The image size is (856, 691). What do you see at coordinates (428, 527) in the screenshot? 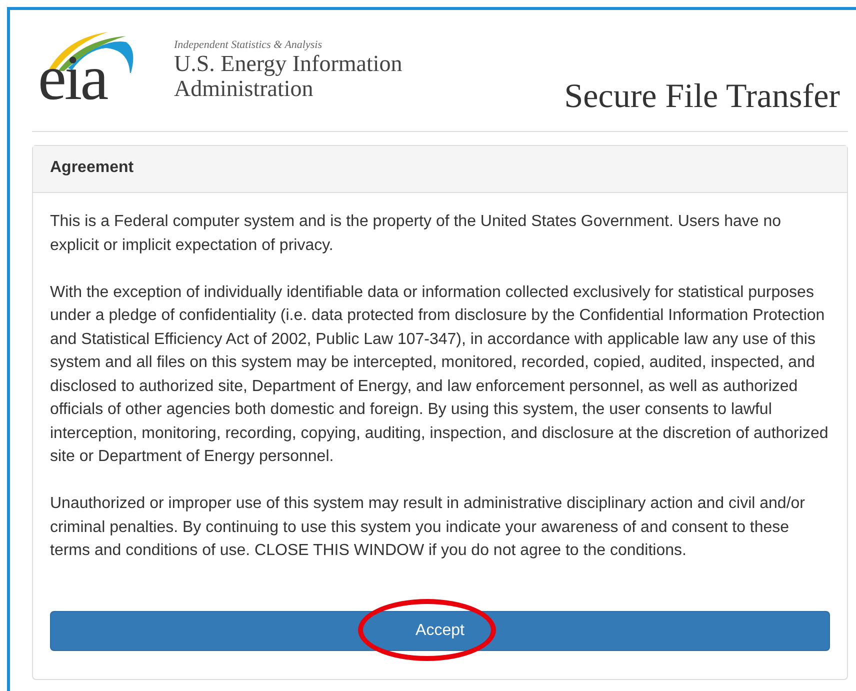
I see `agreement-paragraph: Unauthorized or improper use of this system may result in administrative disciplinary action and civil and/or criminal penalties. By continuing to use this system you indicate your awareness of and consent to these terms and conditions of use. CLOSE THIS WINDOW if you do not agree to the conditions.` at bounding box center [428, 527].